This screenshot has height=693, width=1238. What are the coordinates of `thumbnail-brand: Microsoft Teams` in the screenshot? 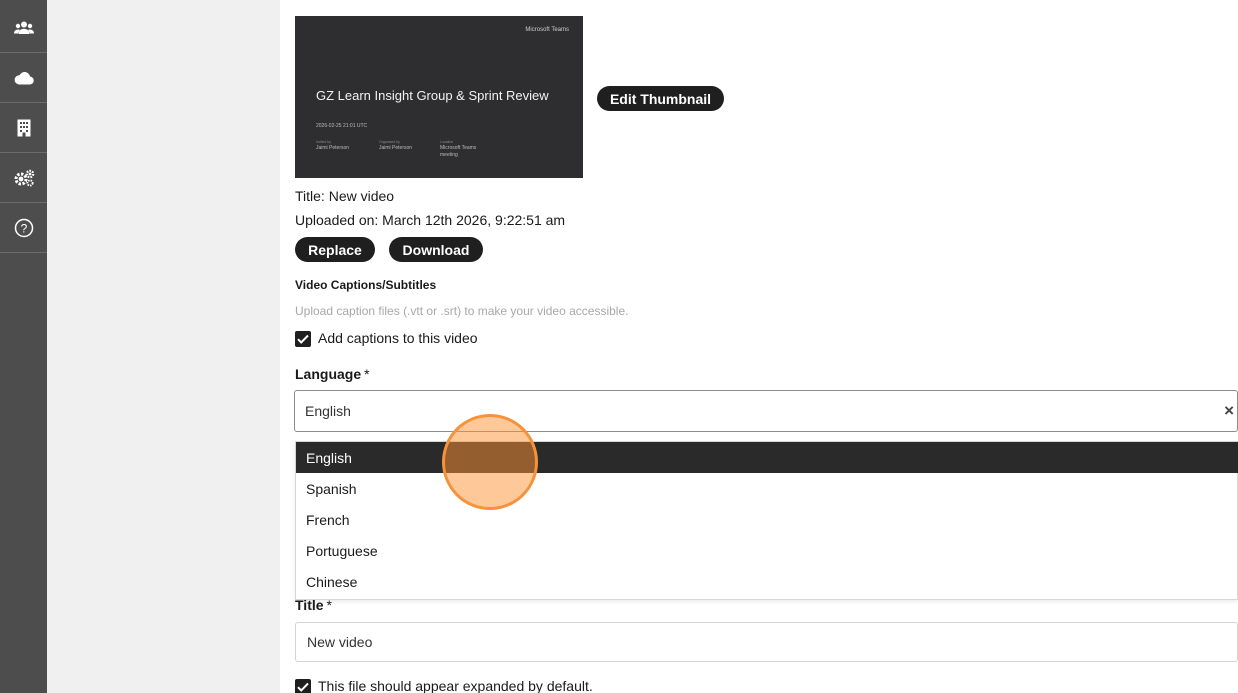 It's located at (547, 30).